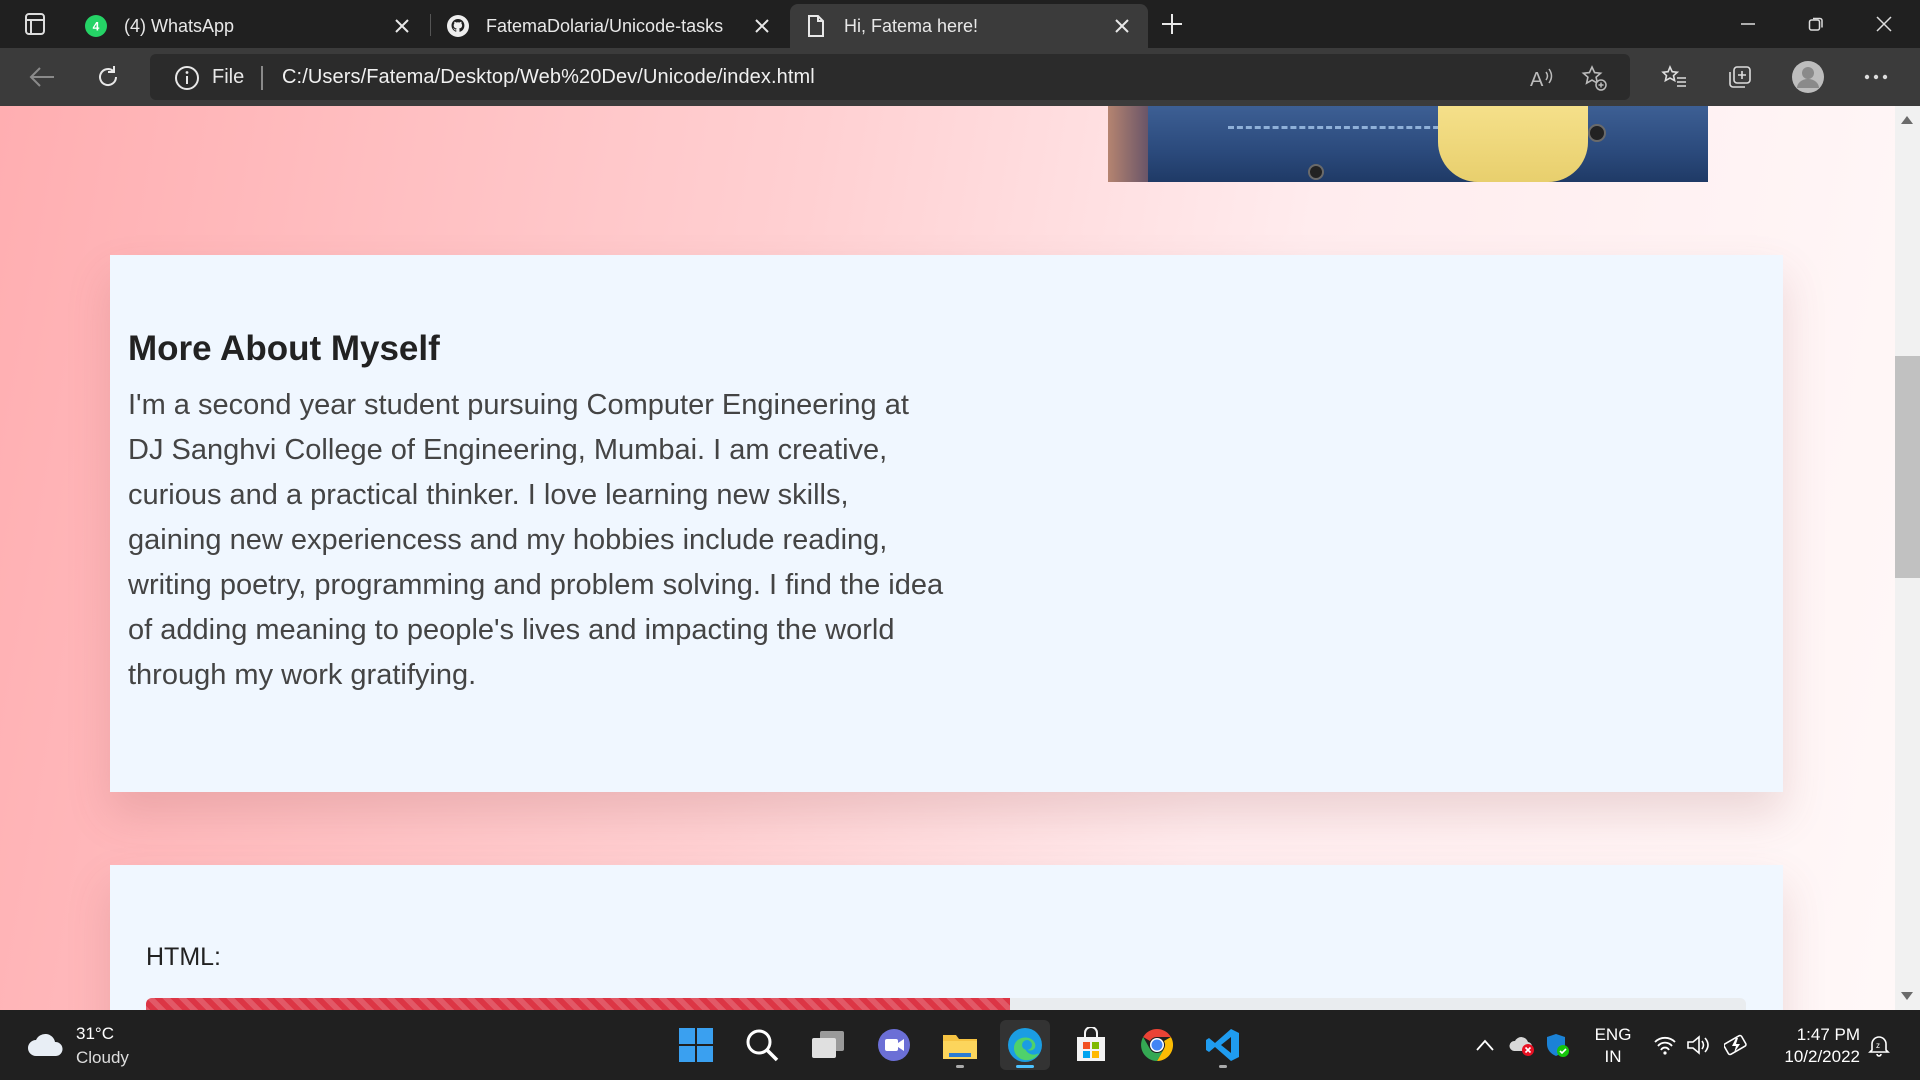 This screenshot has height=1080, width=1920. What do you see at coordinates (95, 1033) in the screenshot?
I see `weather-temperature: 31°C` at bounding box center [95, 1033].